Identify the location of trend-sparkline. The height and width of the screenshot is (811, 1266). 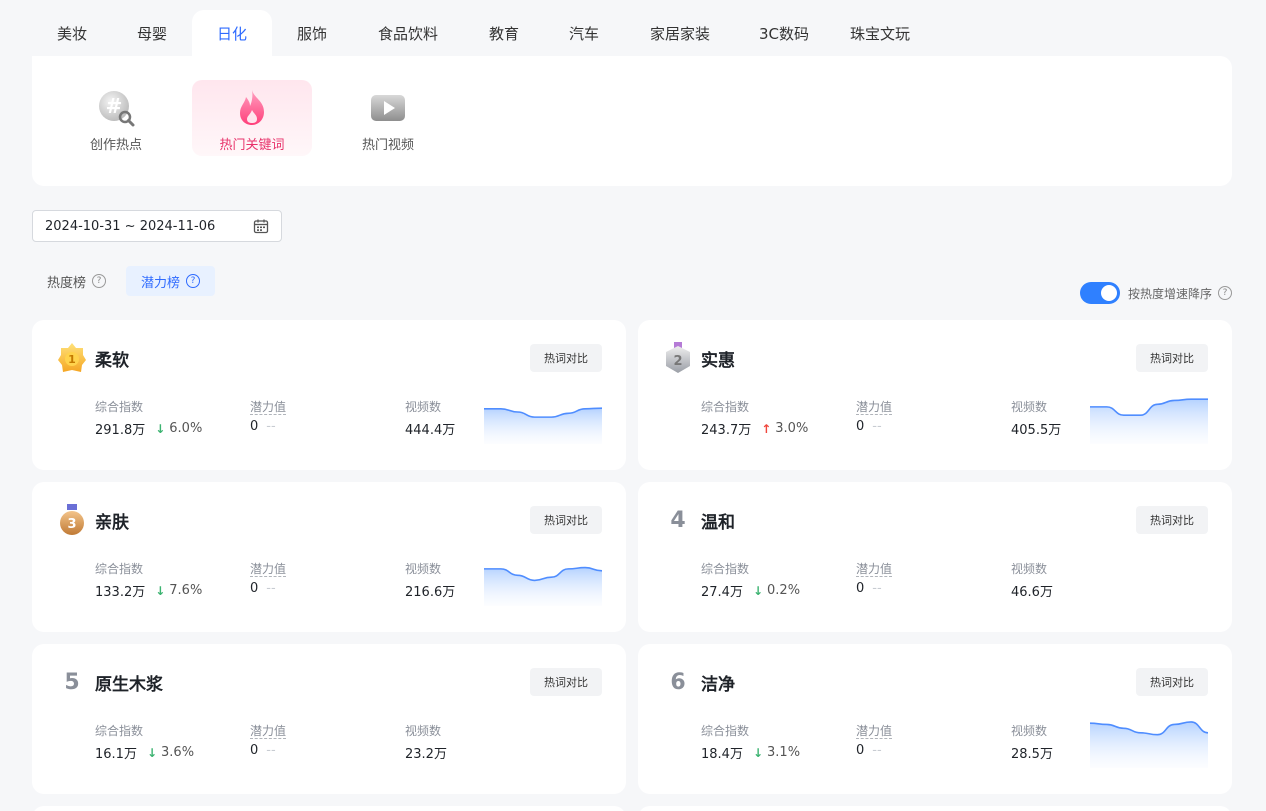
(543, 412).